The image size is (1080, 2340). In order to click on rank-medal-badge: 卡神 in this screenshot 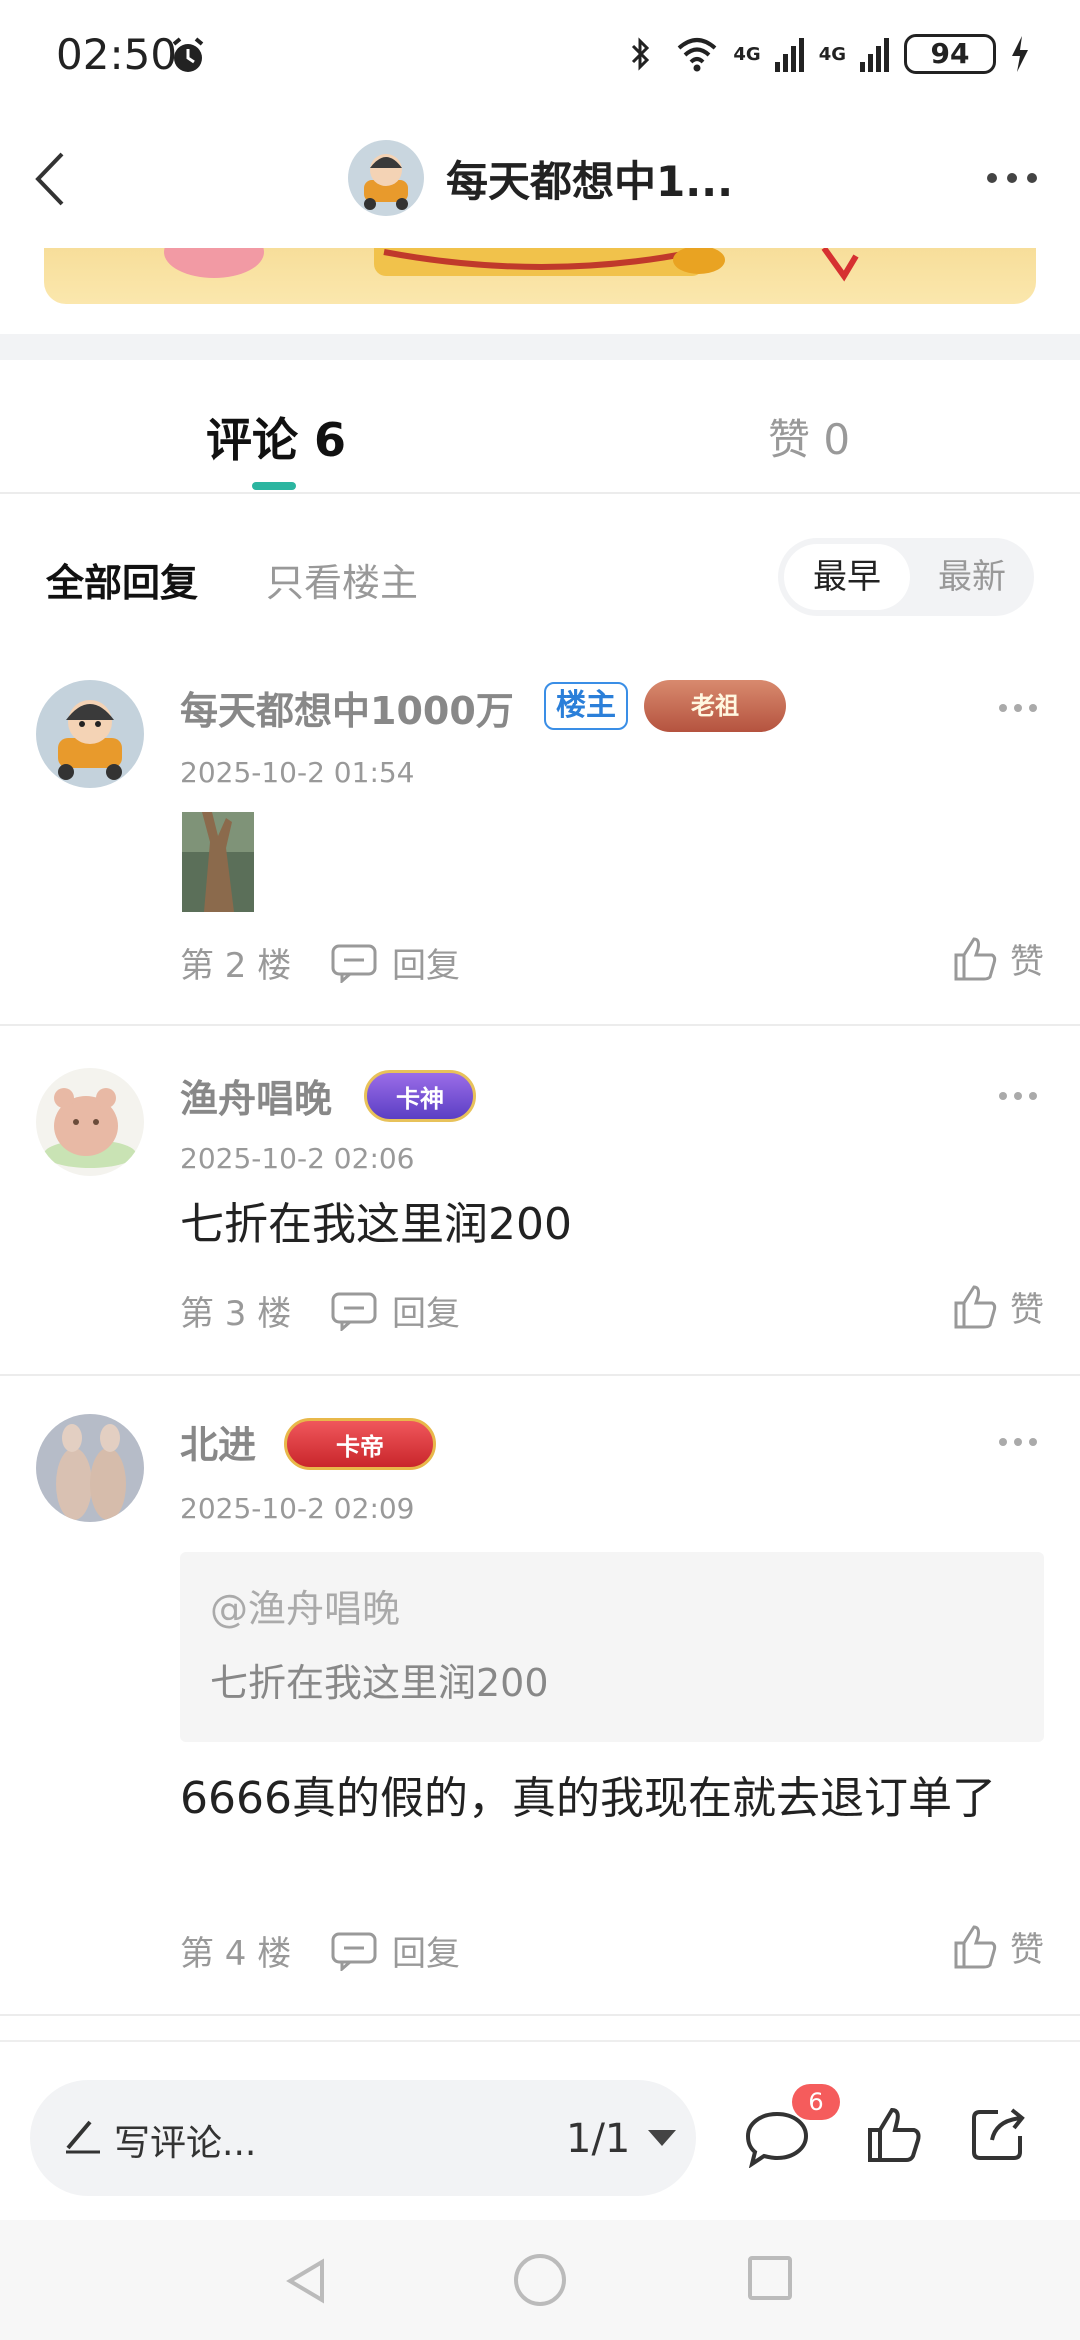, I will do `click(420, 1096)`.